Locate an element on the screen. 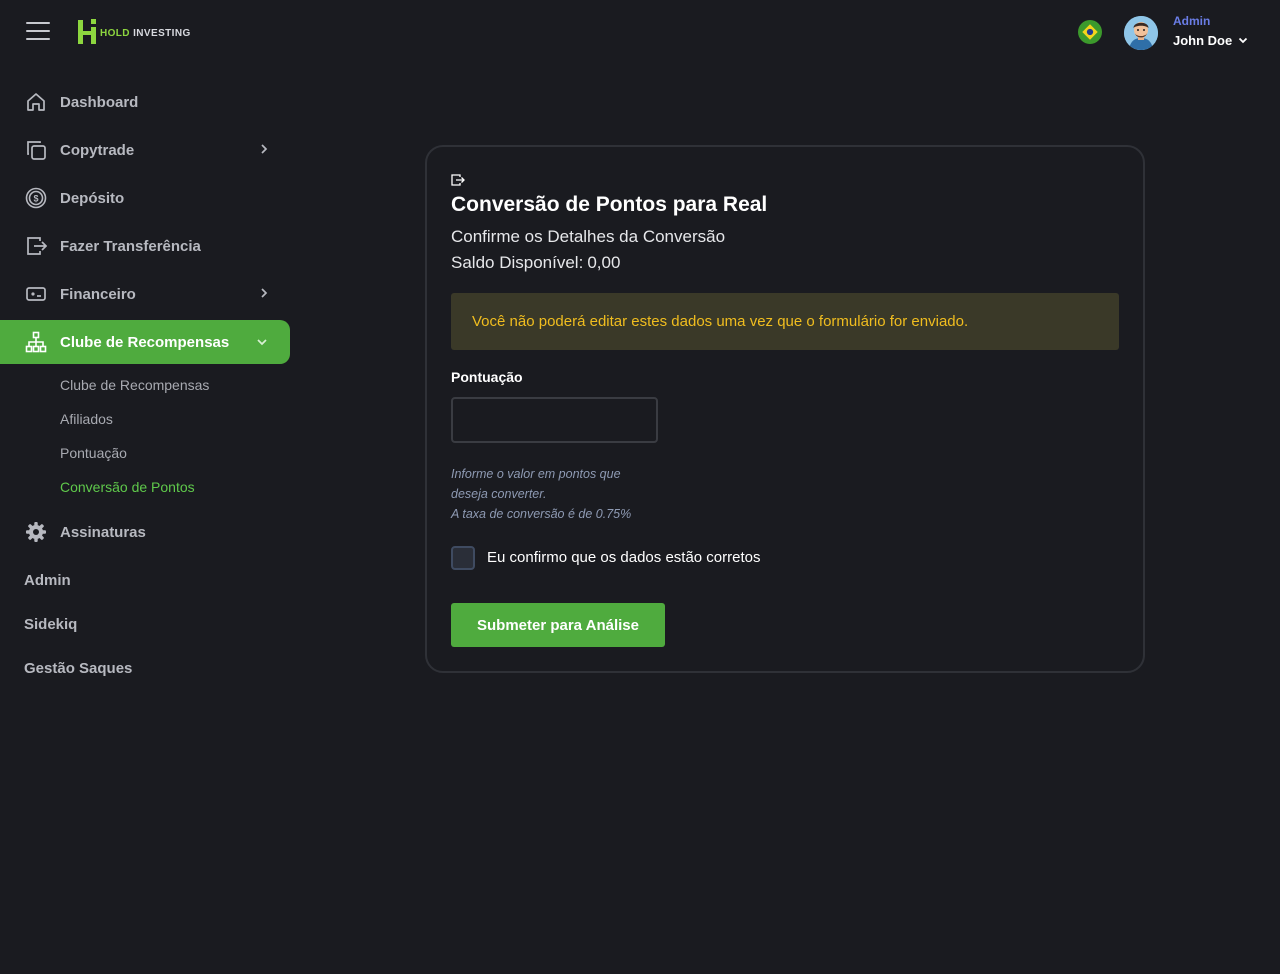 The width and height of the screenshot is (1280, 974). sidebar-item-dashboard: Dashboard is located at coordinates (145, 102).